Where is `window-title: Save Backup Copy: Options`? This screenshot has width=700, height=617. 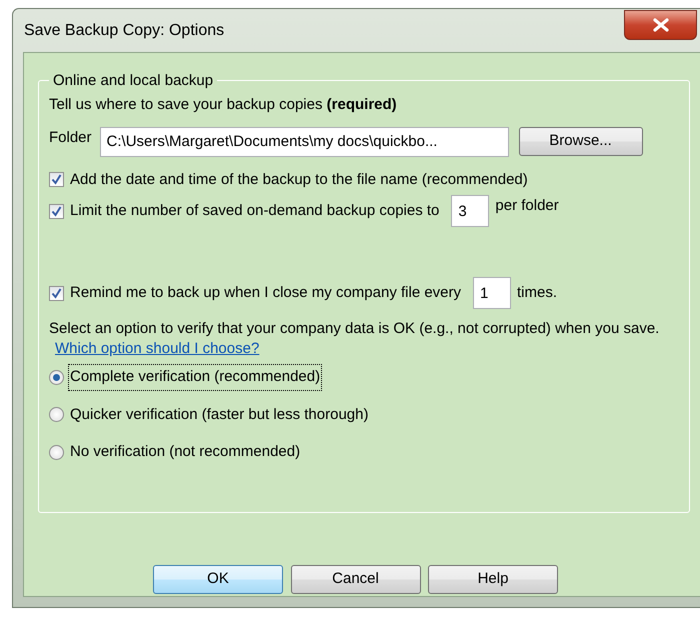 window-title: Save Backup Copy: Options is located at coordinates (124, 30).